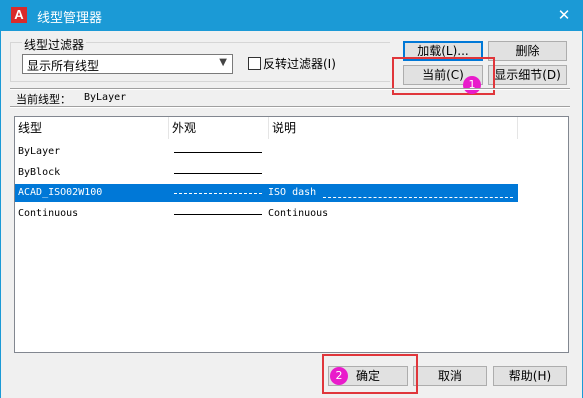 The image size is (583, 398). I want to click on separator-mid-highlight, so click(290, 107).